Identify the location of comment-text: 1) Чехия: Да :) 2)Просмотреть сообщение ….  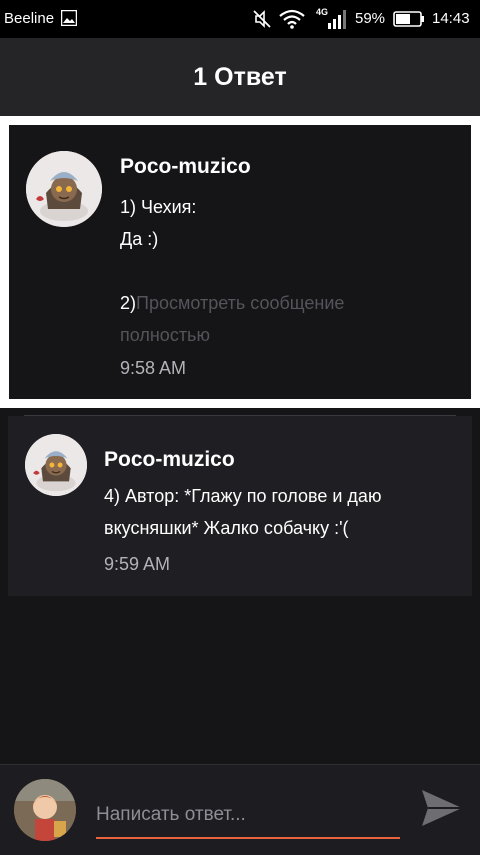
(270, 271).